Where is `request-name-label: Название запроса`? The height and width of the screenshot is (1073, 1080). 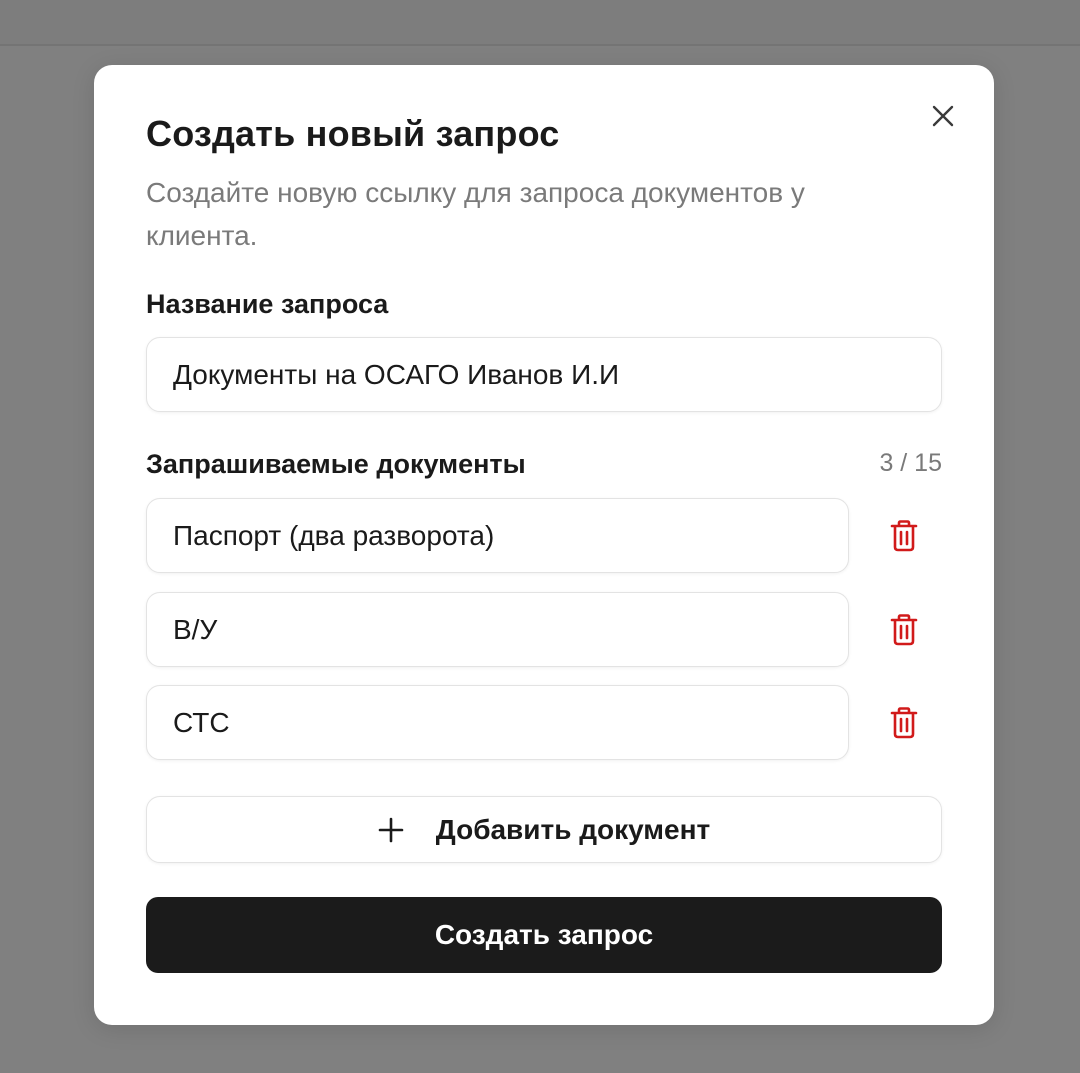 request-name-label: Название запроса is located at coordinates (267, 304).